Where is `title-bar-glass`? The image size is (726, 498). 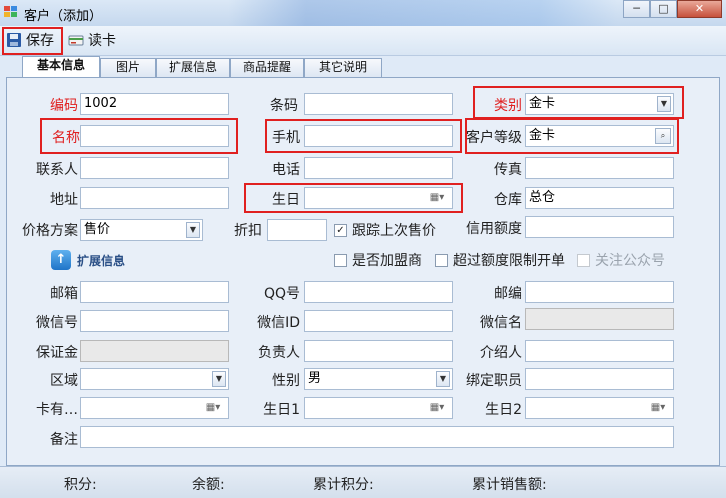 title-bar-glass is located at coordinates (423, 13).